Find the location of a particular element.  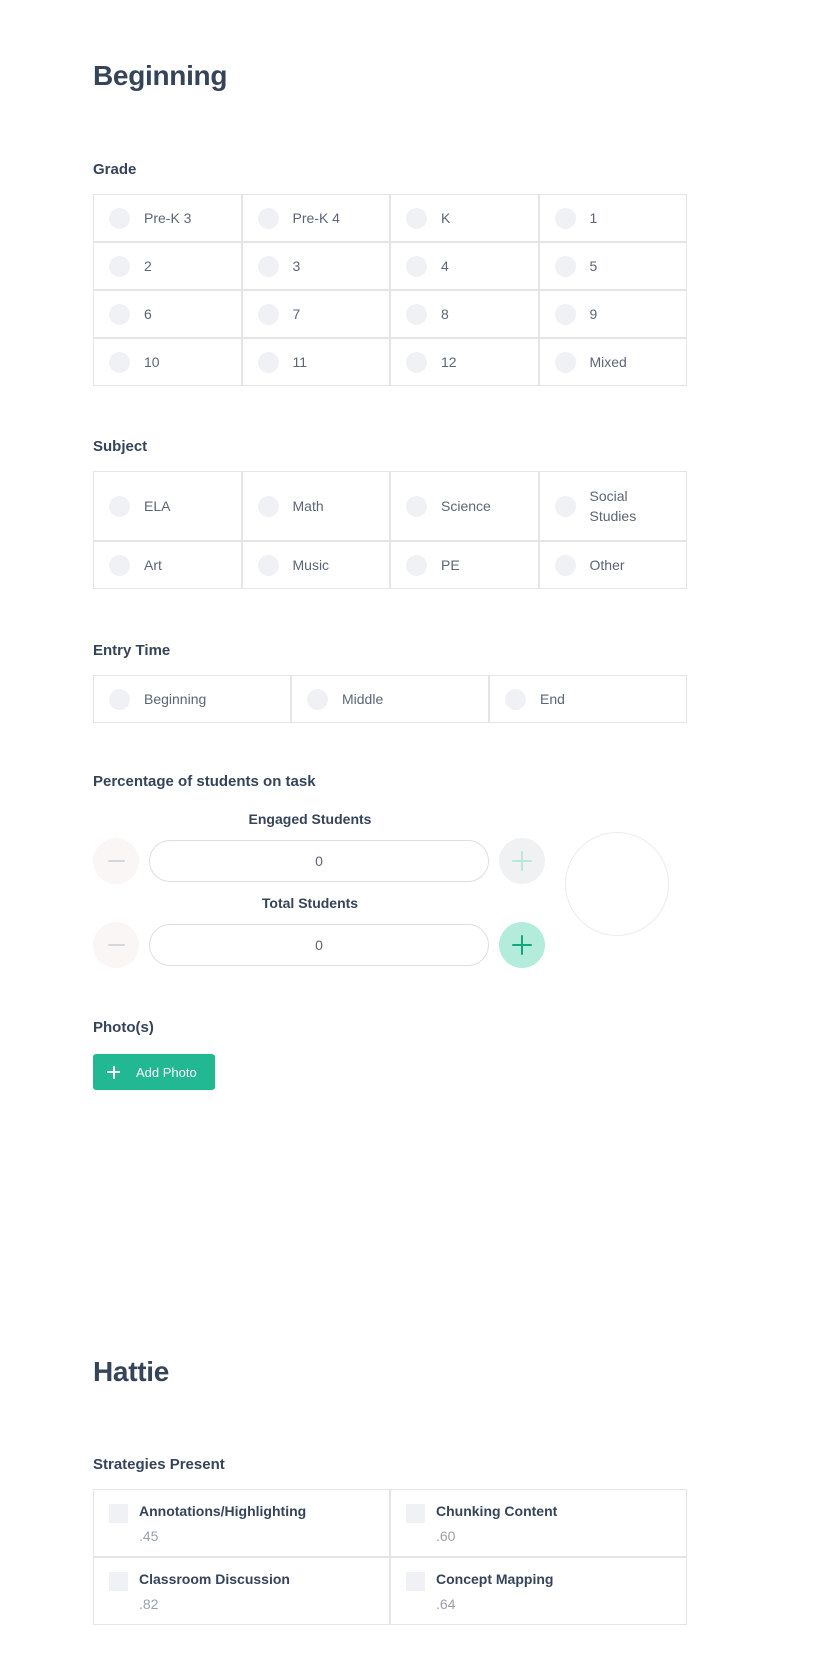

strategy-card-annotations-highlighting: Annotations/Highlighting .45 is located at coordinates (241, 1523).